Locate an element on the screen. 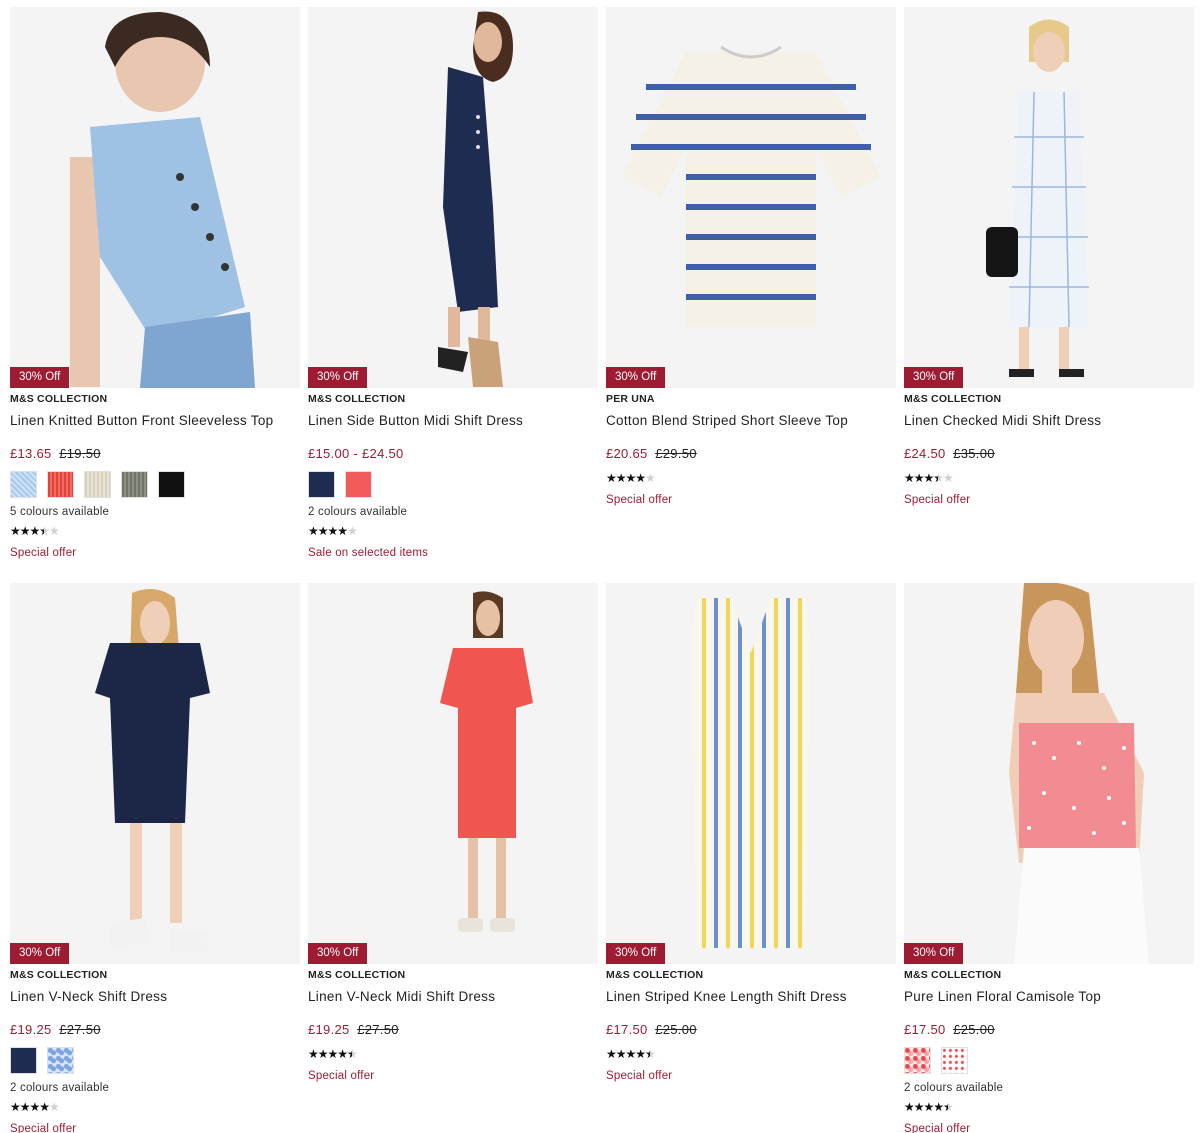 This screenshot has height=1133, width=1200. product-title-link: Cotton Blend Striped Short Sleeve Top is located at coordinates (751, 421).